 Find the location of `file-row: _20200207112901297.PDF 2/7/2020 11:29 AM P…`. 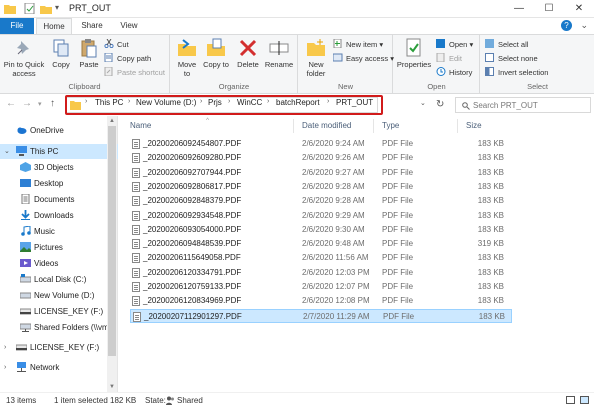

file-row: _20200207112901297.PDF 2/7/2020 11:29 AM P… is located at coordinates (321, 315).